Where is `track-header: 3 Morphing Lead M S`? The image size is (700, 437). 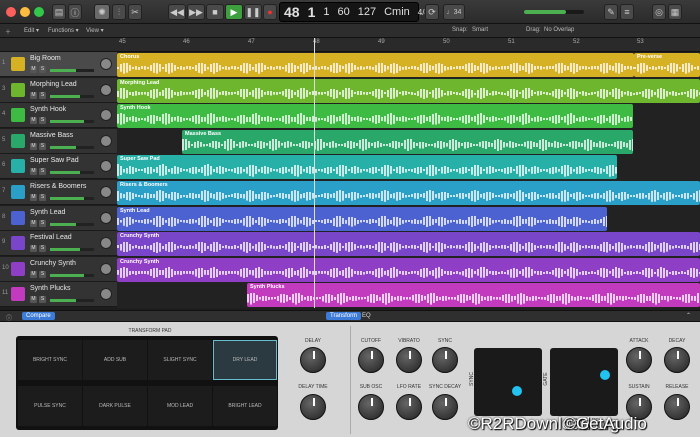 track-header: 3 Morphing Lead M S is located at coordinates (58, 90).